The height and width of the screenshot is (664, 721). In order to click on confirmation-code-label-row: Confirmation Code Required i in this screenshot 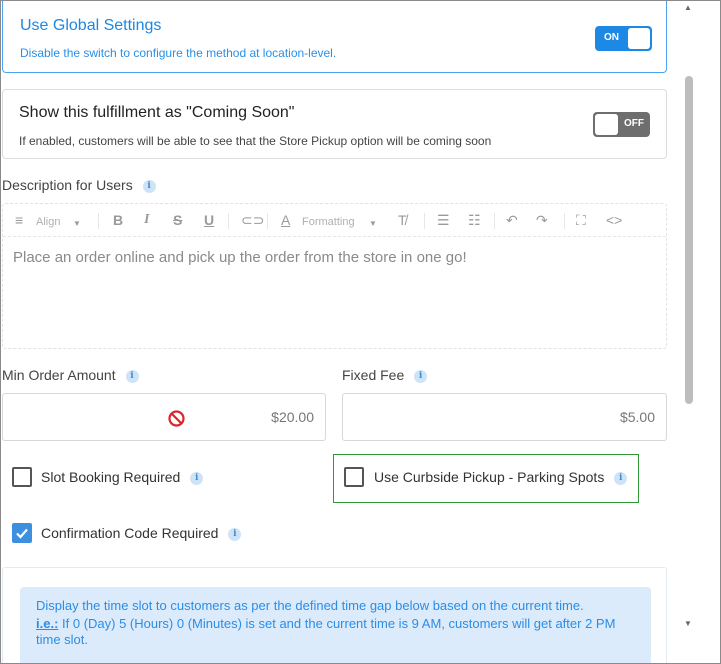, I will do `click(141, 533)`.